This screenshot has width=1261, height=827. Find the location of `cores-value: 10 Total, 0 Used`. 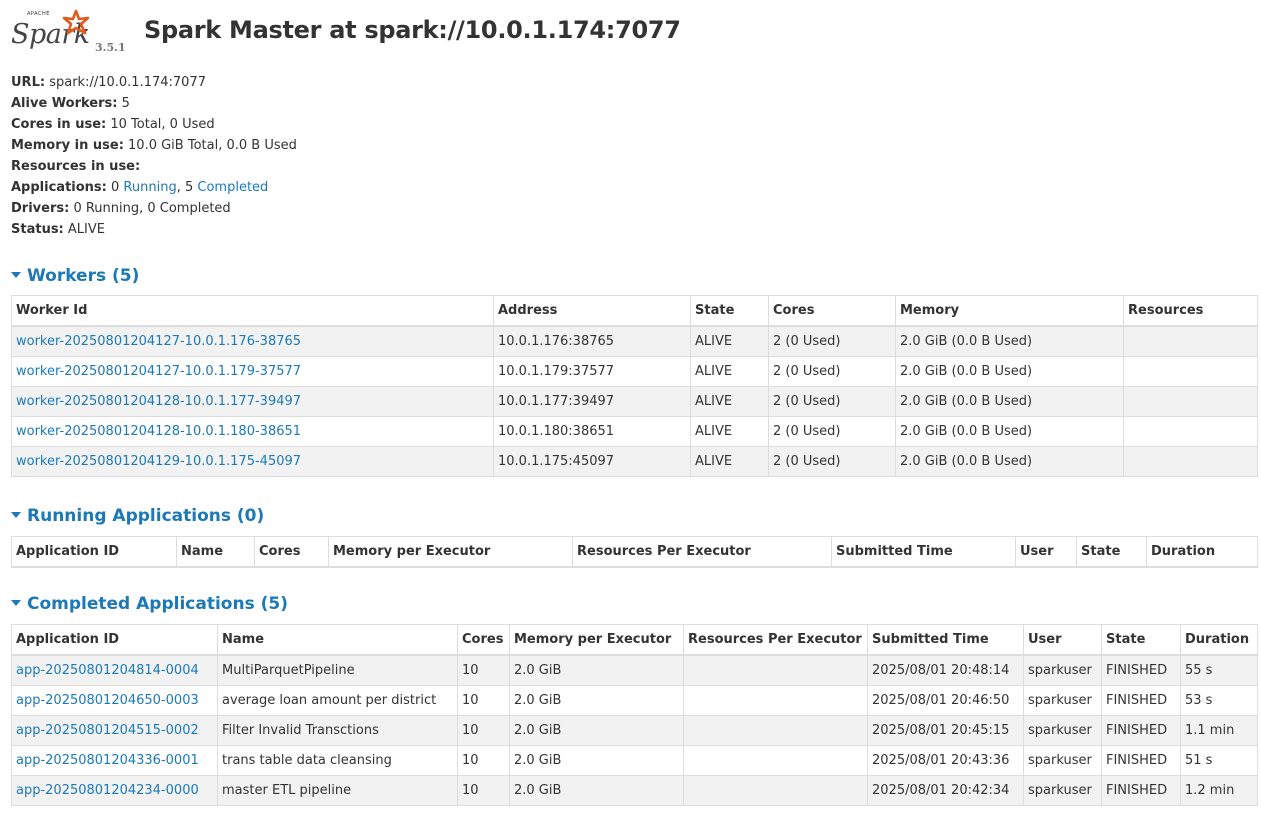

cores-value: 10 Total, 0 Used is located at coordinates (162, 124).